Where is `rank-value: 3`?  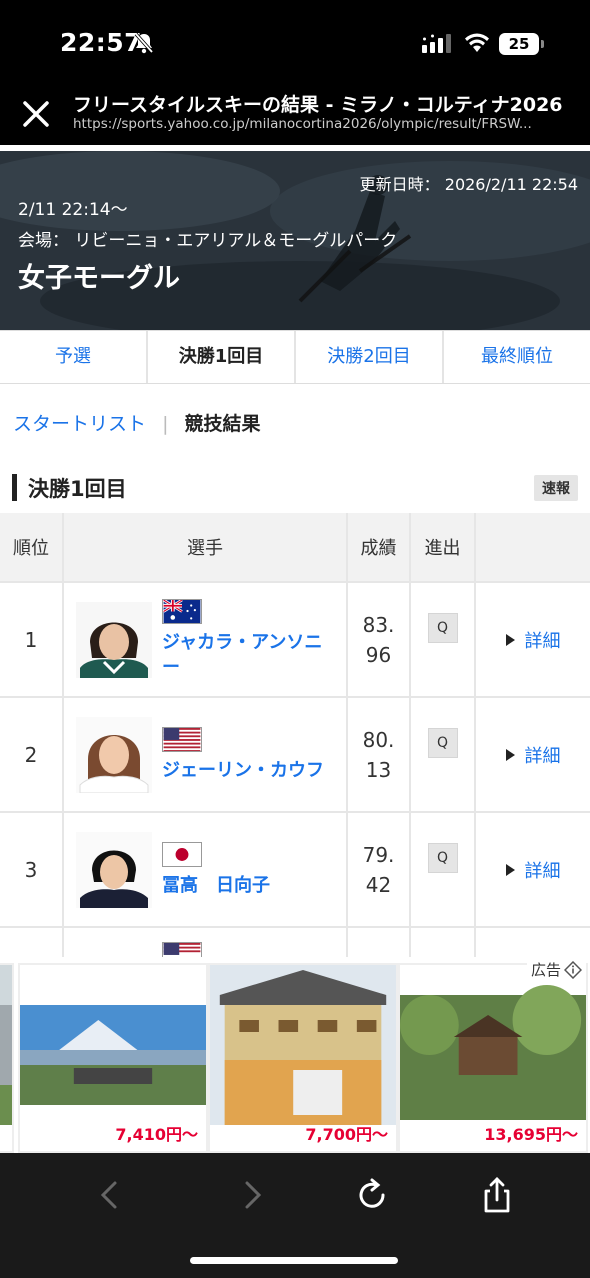
rank-value: 3 is located at coordinates (31, 869).